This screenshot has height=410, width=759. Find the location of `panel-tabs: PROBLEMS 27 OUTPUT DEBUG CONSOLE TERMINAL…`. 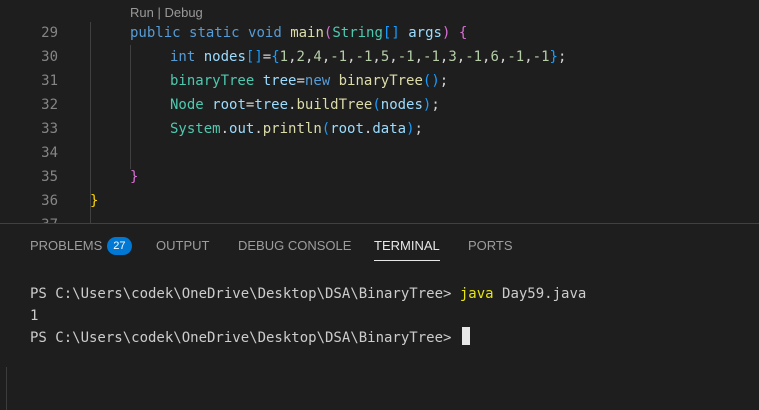

panel-tabs: PROBLEMS 27 OUTPUT DEBUG CONSOLE TERMINAL… is located at coordinates (379, 246).